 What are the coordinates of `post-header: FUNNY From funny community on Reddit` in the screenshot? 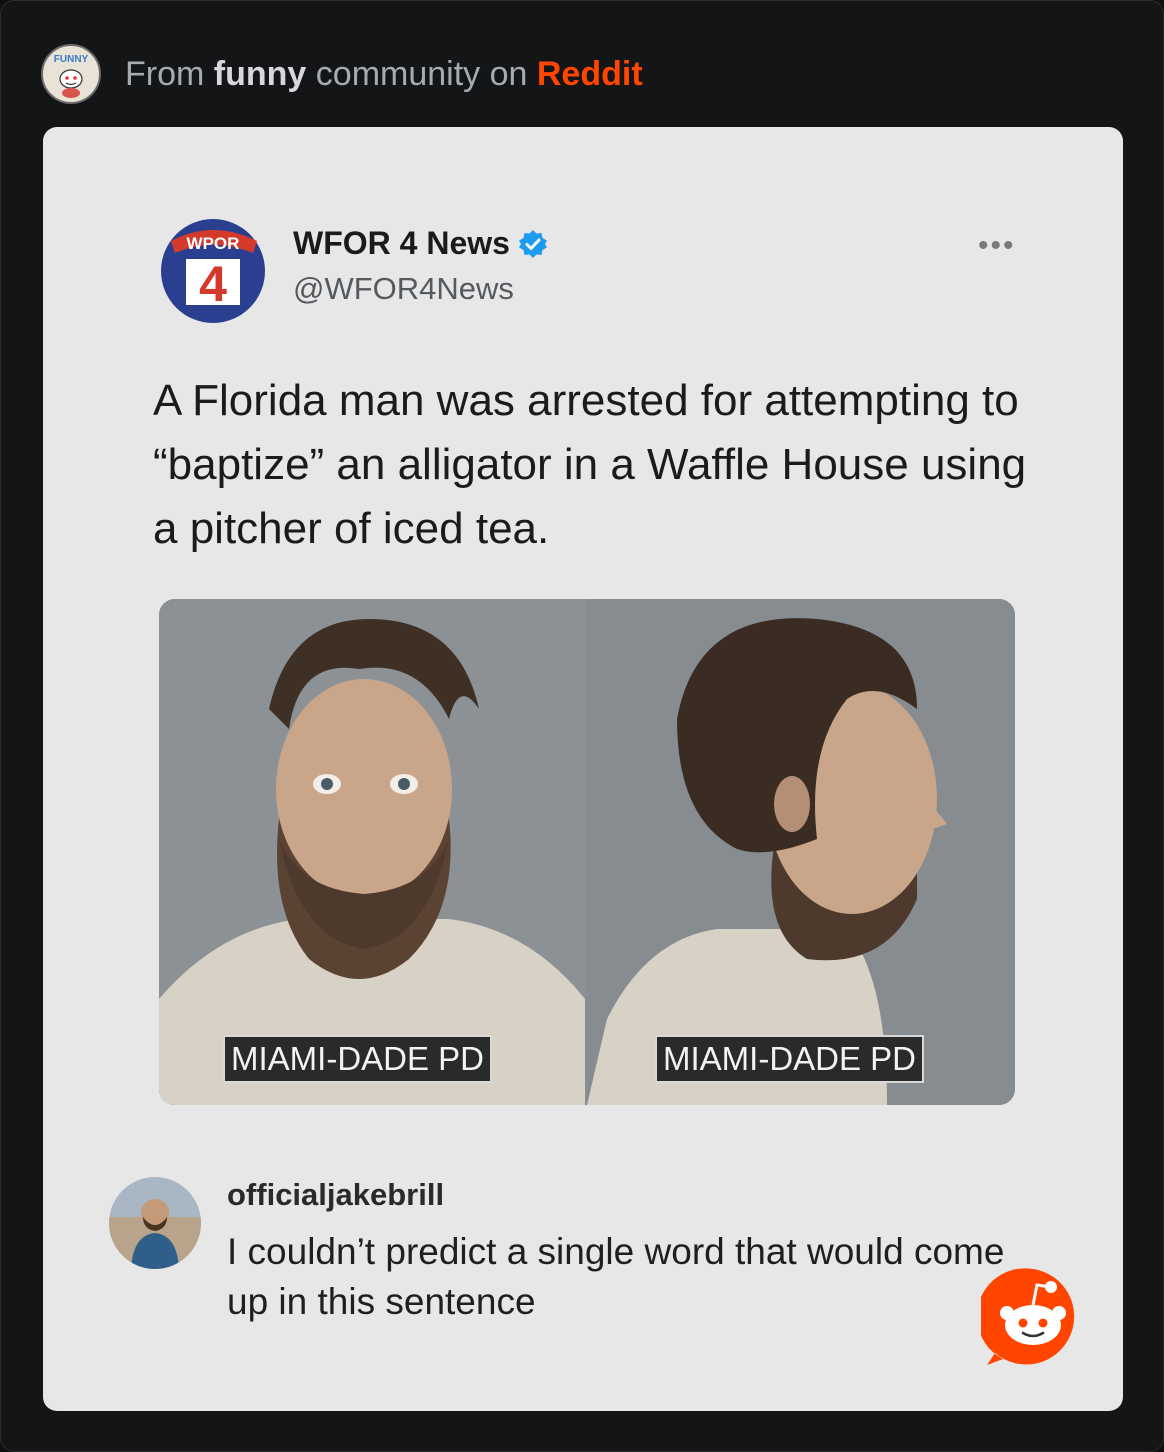 It's located at (342, 74).